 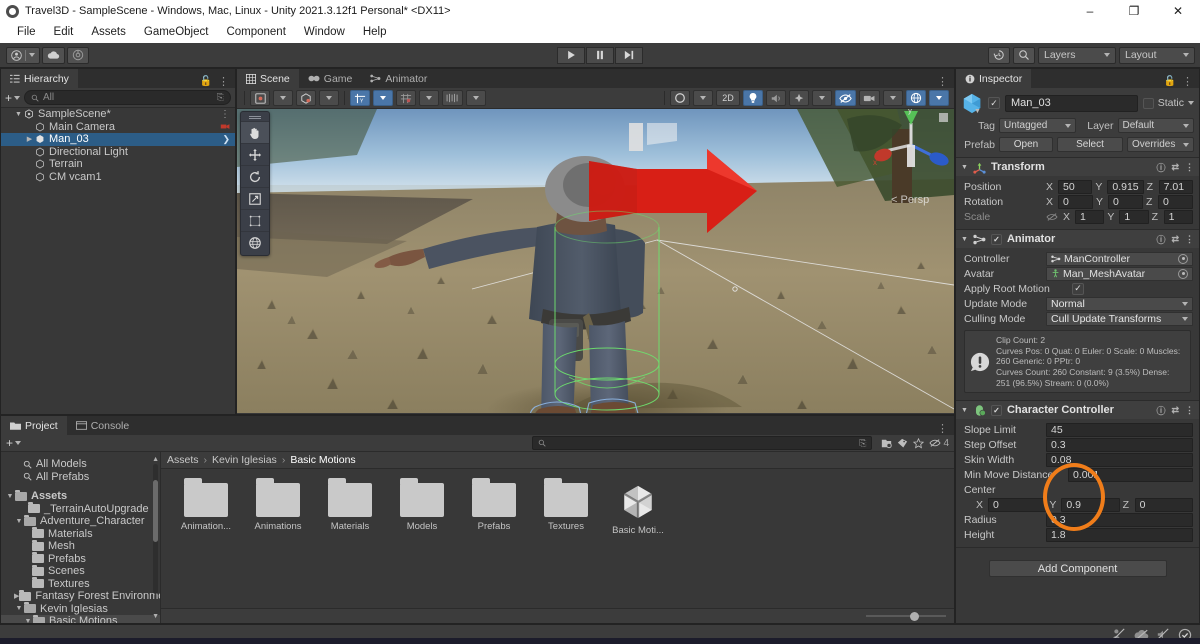 What do you see at coordinates (324, 32) in the screenshot?
I see `menu-window: Window` at bounding box center [324, 32].